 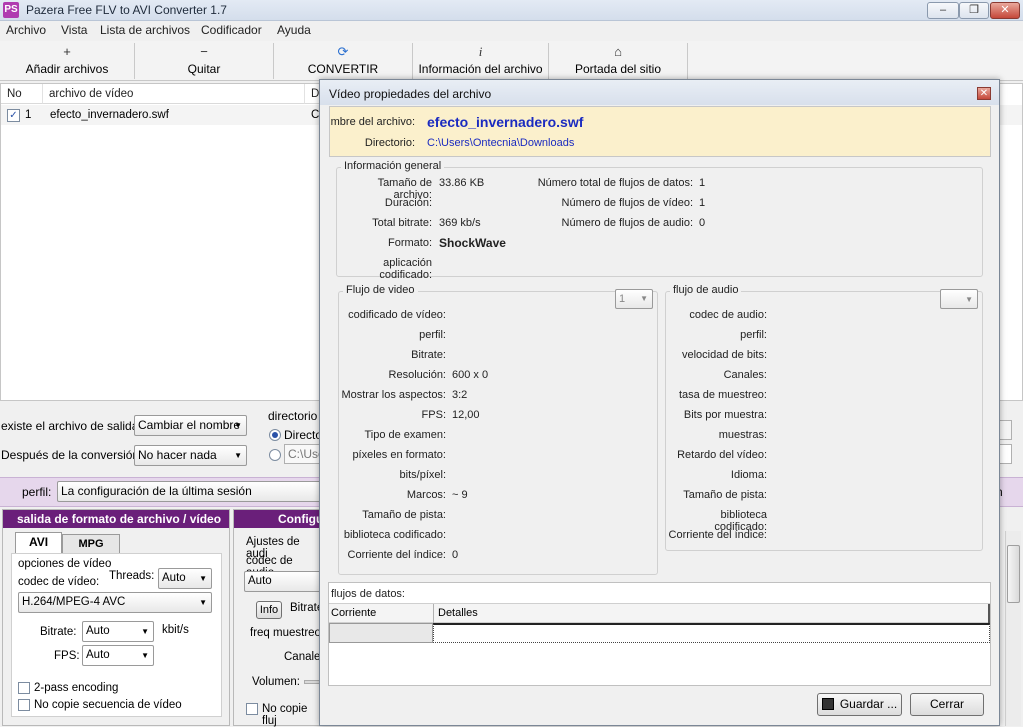 What do you see at coordinates (58, 632) in the screenshot?
I see `bitrate-label: Bitrate:` at bounding box center [58, 632].